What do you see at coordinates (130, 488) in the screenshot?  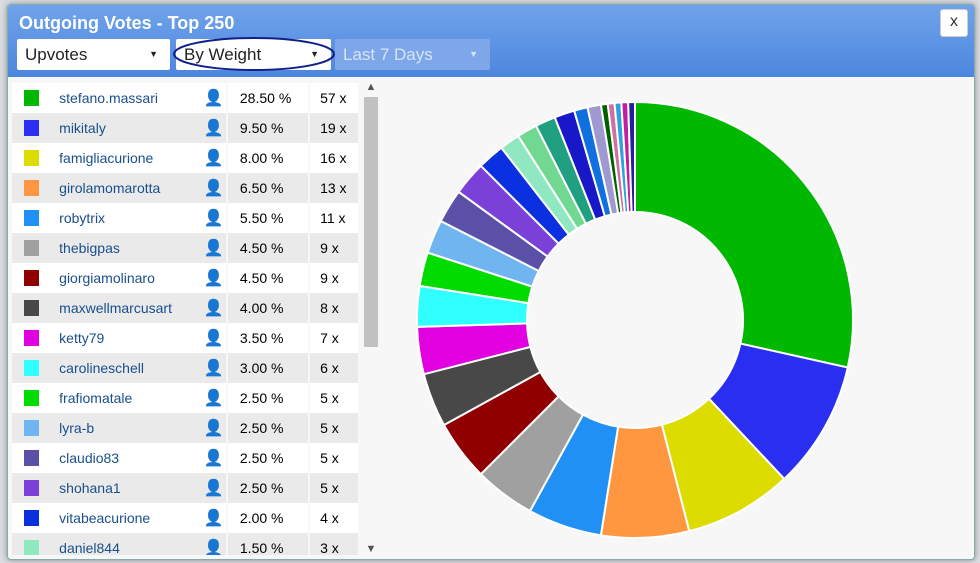 I see `voter-name-link: shohana1` at bounding box center [130, 488].